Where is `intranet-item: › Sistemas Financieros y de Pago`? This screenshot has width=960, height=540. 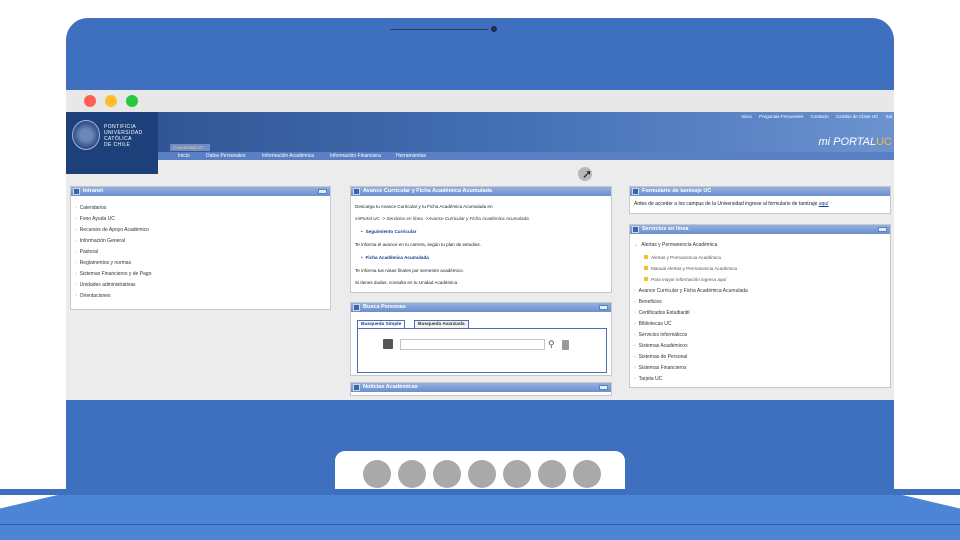
intranet-item: › Sistemas Financieros y de Pago is located at coordinates (113, 274).